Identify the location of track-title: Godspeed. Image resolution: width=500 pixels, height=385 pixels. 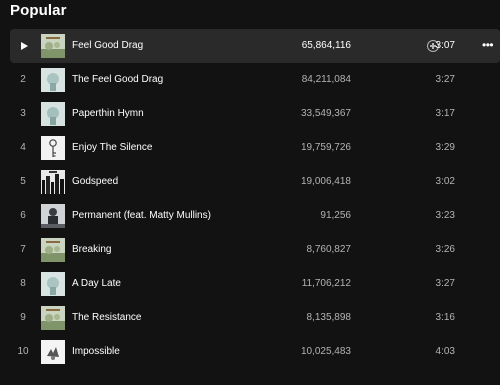
(95, 182).